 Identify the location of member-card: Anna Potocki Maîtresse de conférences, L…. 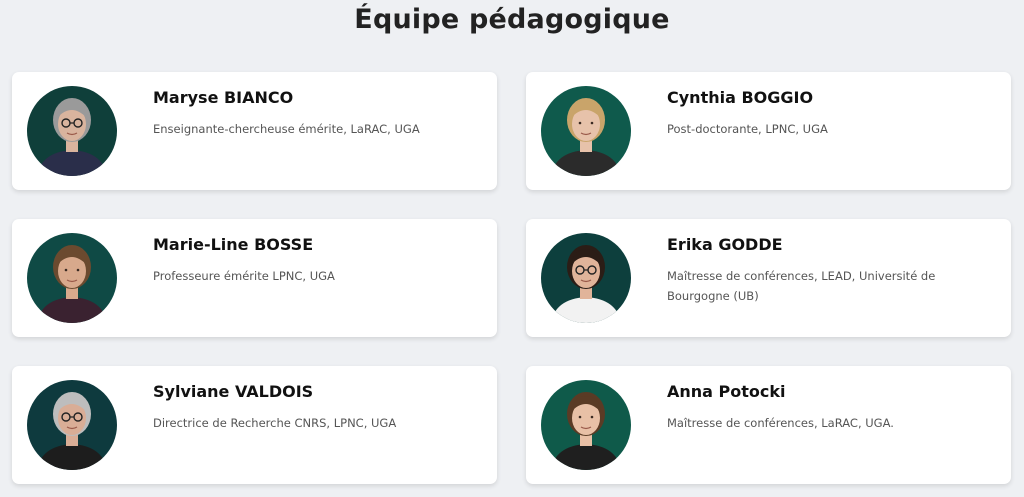
(768, 425).